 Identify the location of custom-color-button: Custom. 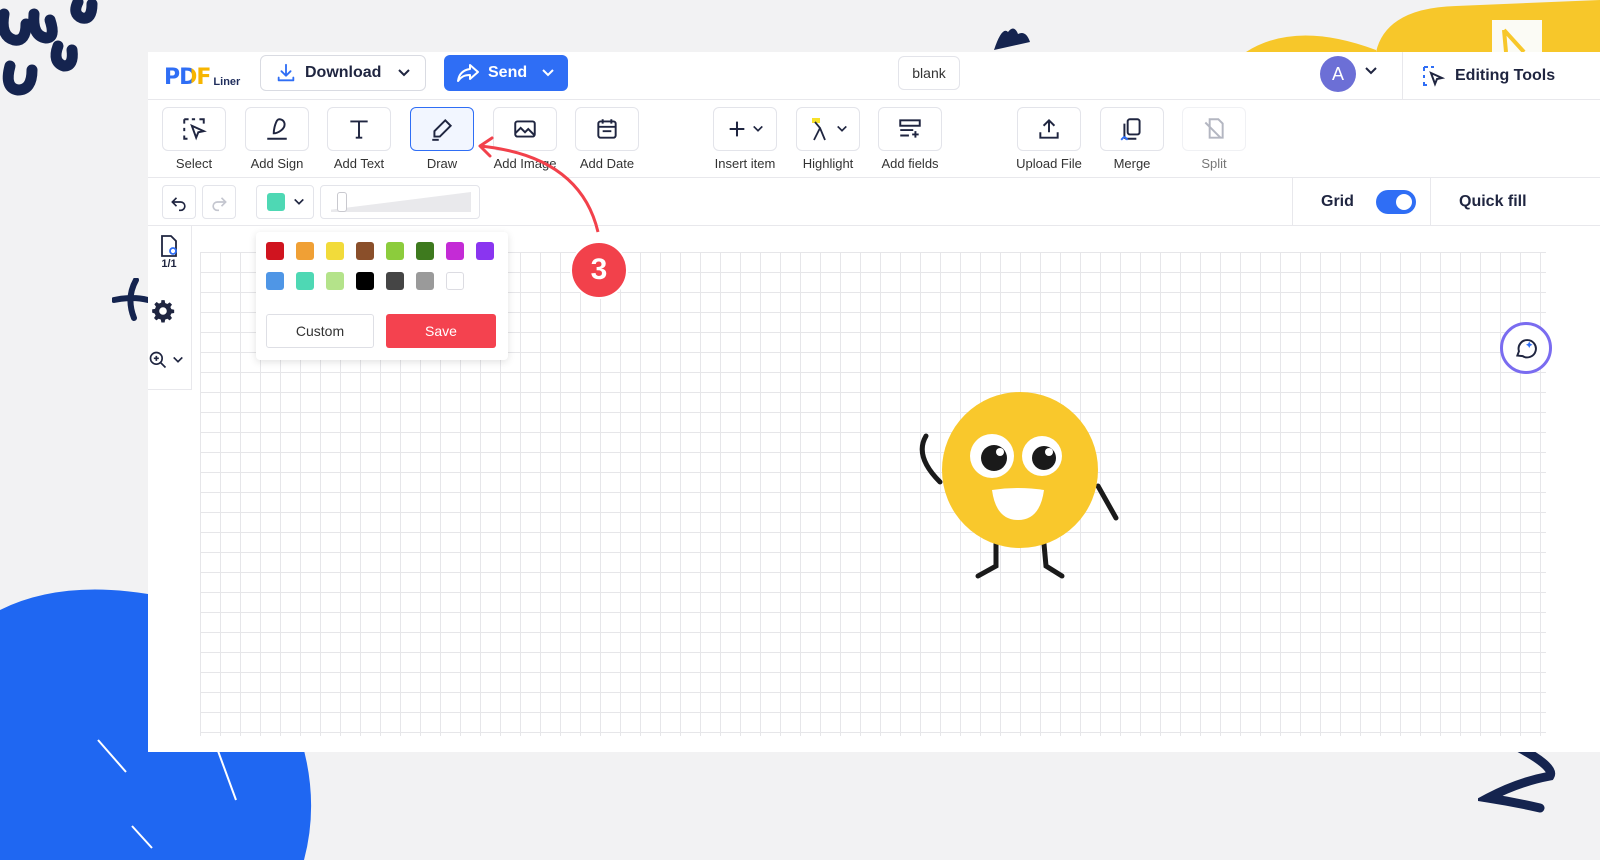
(320, 331).